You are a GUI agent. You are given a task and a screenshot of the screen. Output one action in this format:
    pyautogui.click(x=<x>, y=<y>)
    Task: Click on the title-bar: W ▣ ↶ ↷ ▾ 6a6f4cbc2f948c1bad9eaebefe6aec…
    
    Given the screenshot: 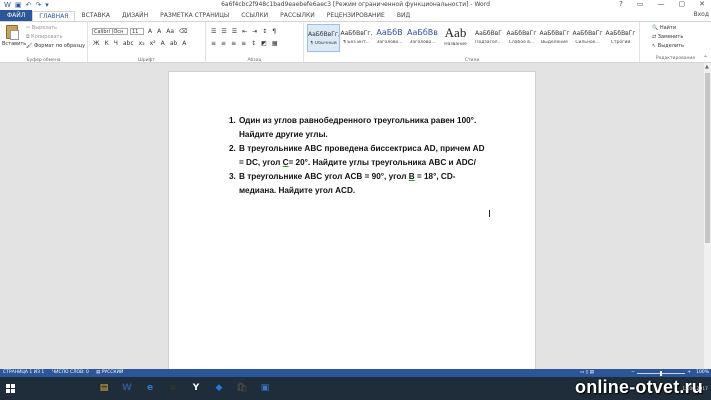 What is the action you would take?
    pyautogui.click(x=355, y=5)
    